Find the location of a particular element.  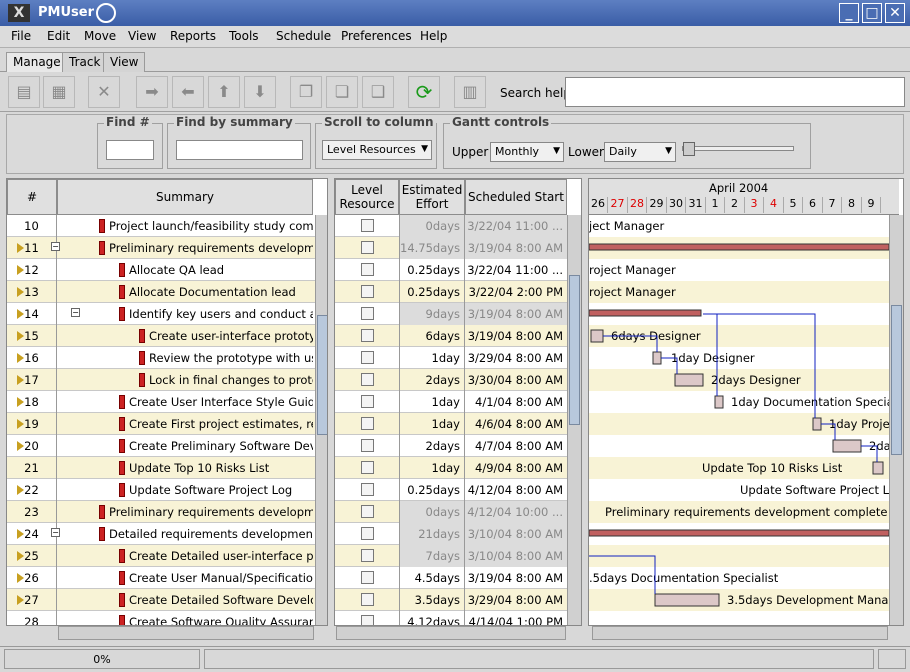

scheduled-start: 3/19/04 8:00 AM is located at coordinates (516, 336).